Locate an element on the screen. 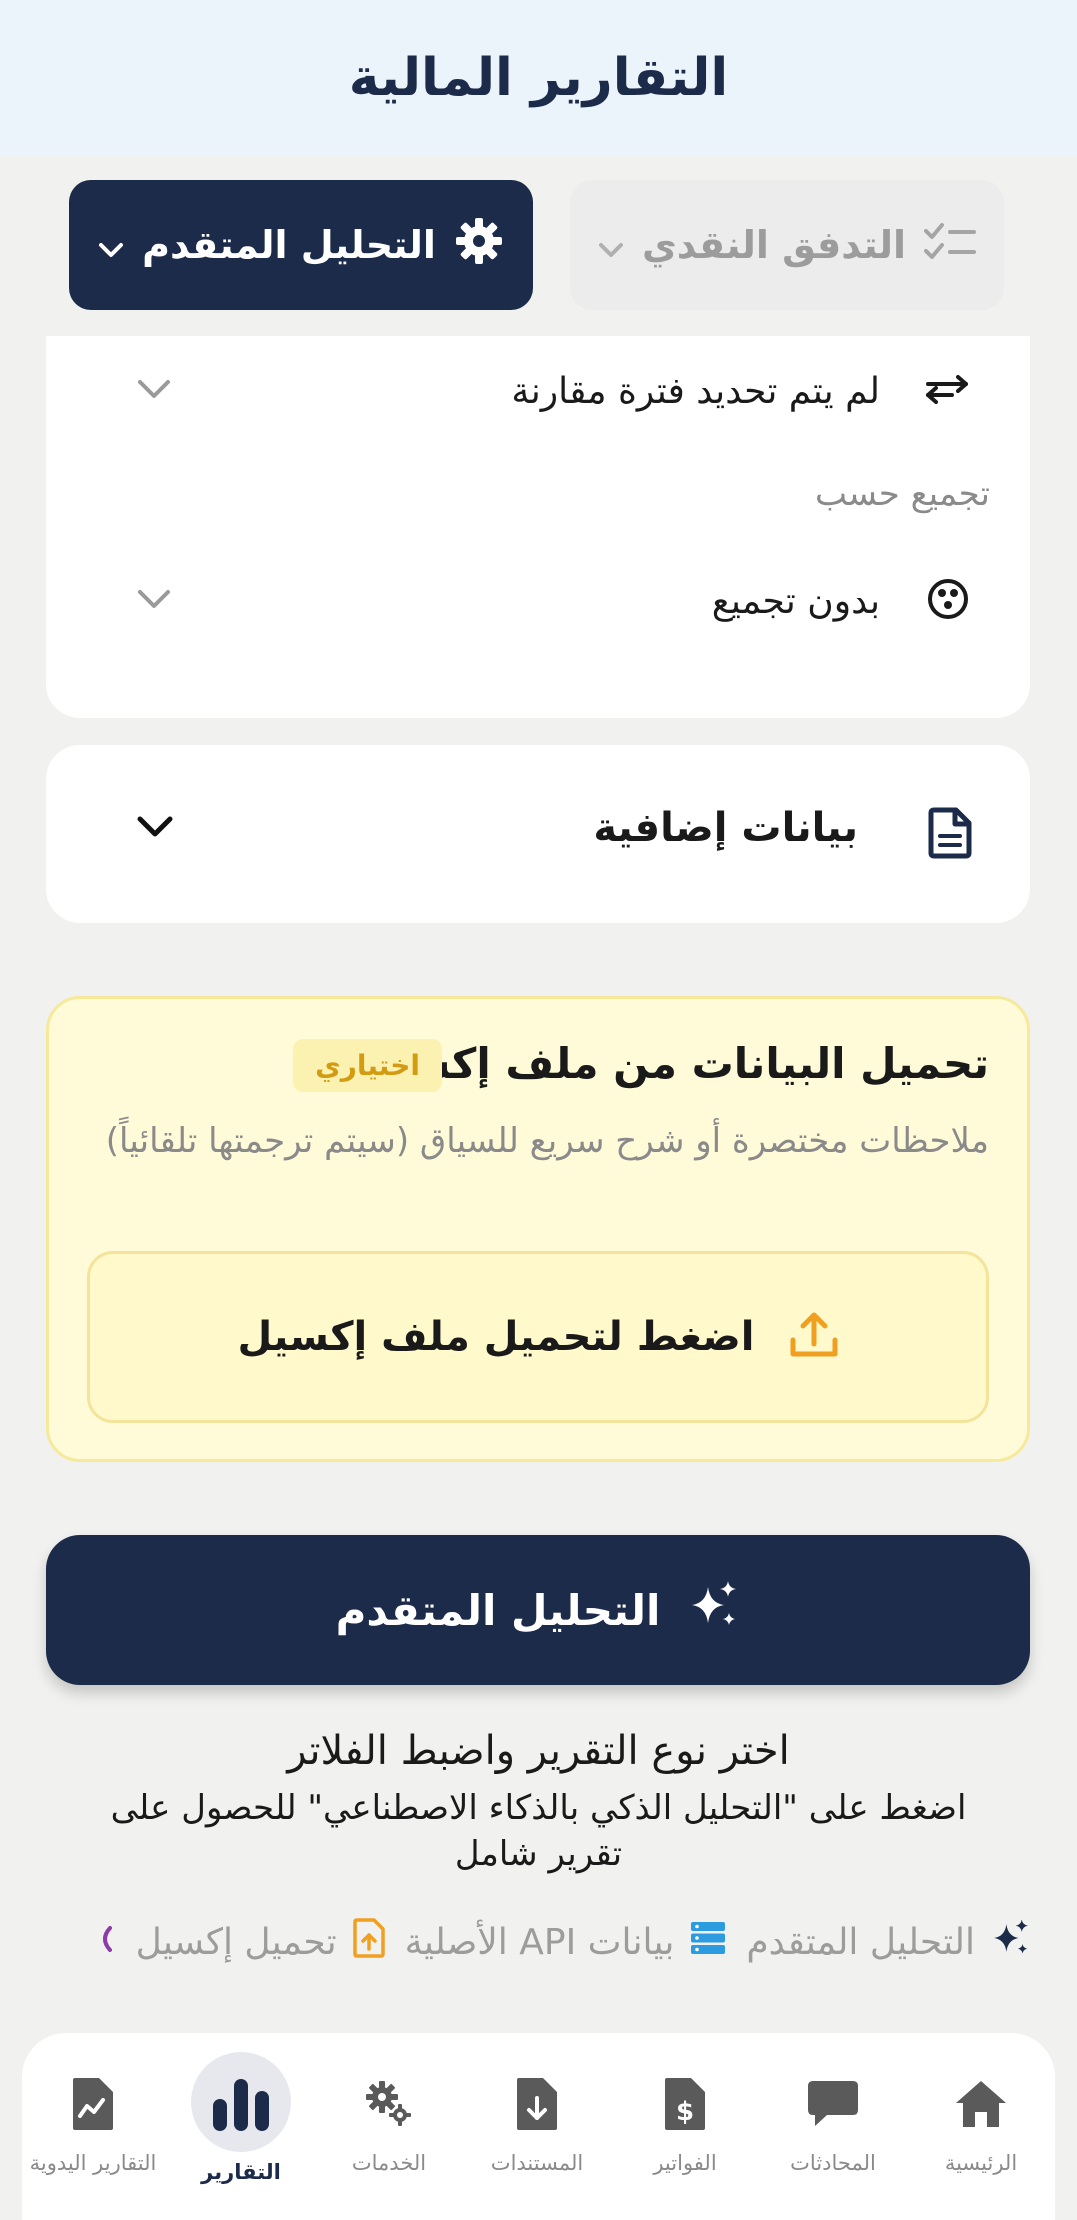 The image size is (1077, 2220). feature-label: تحميل إكسيل is located at coordinates (236, 1942).